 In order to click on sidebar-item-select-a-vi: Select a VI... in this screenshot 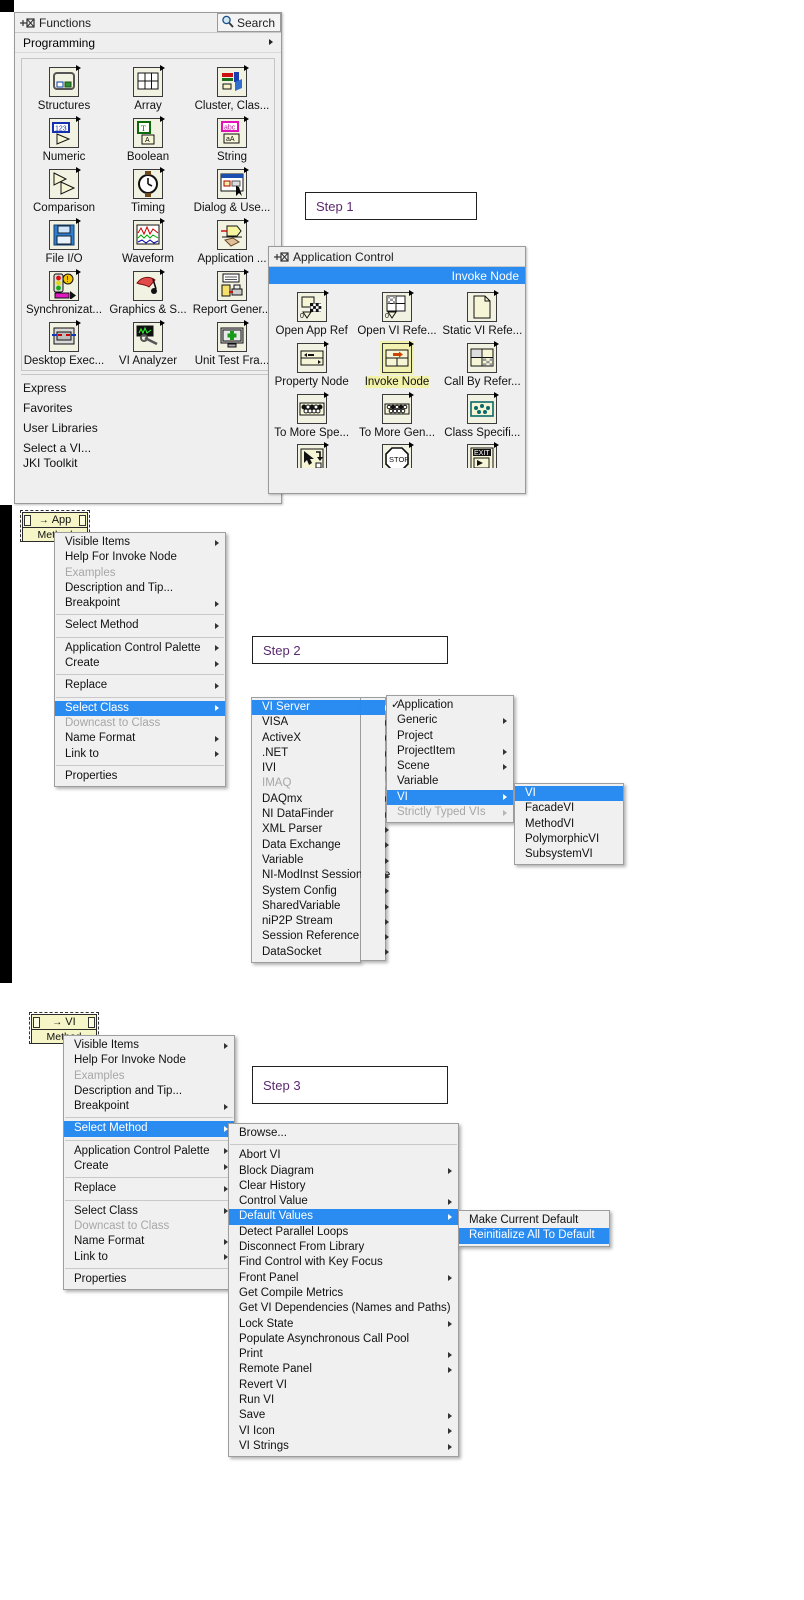, I will do `click(148, 448)`.